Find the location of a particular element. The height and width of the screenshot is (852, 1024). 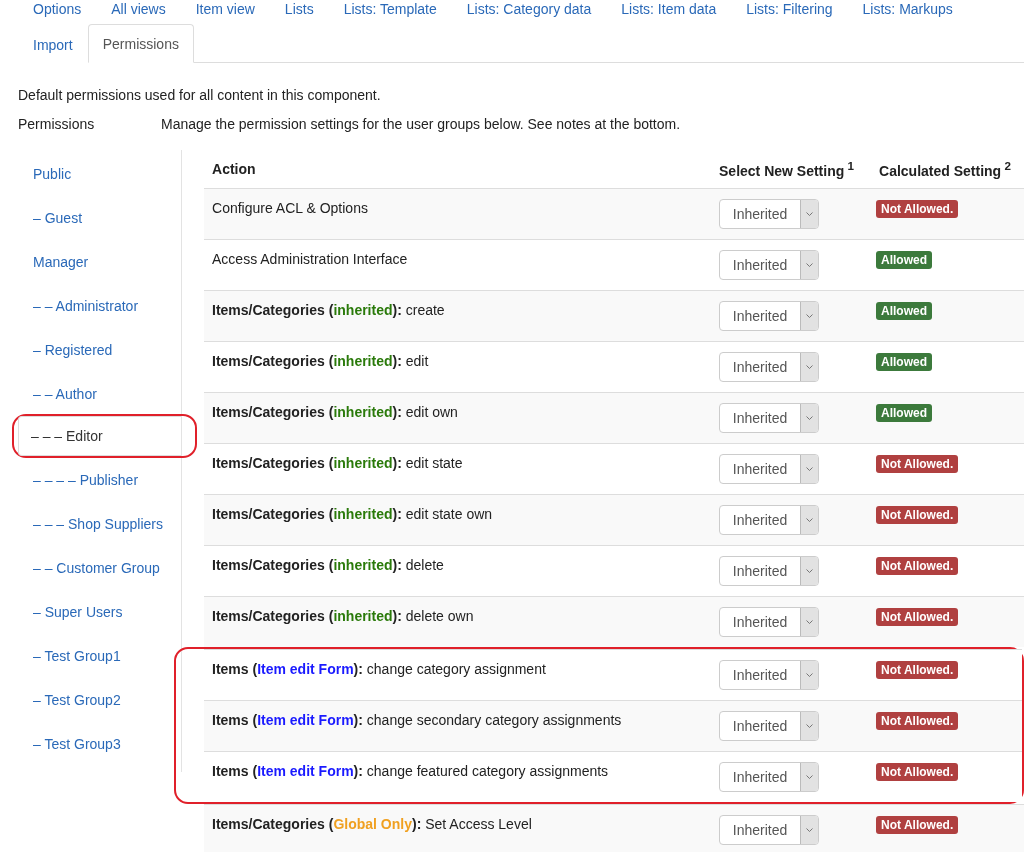

field-description: Manage the permission settings for the user groups below. See notes at the bottom. is located at coordinates (421, 124).